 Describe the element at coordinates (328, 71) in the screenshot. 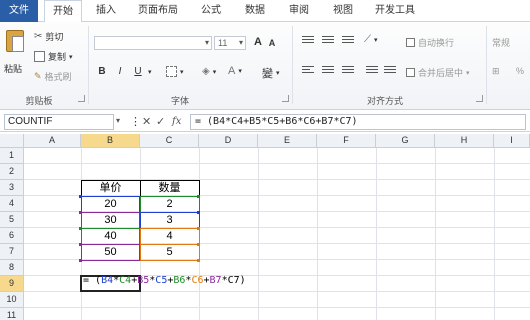

I see `align-center-icon` at that location.